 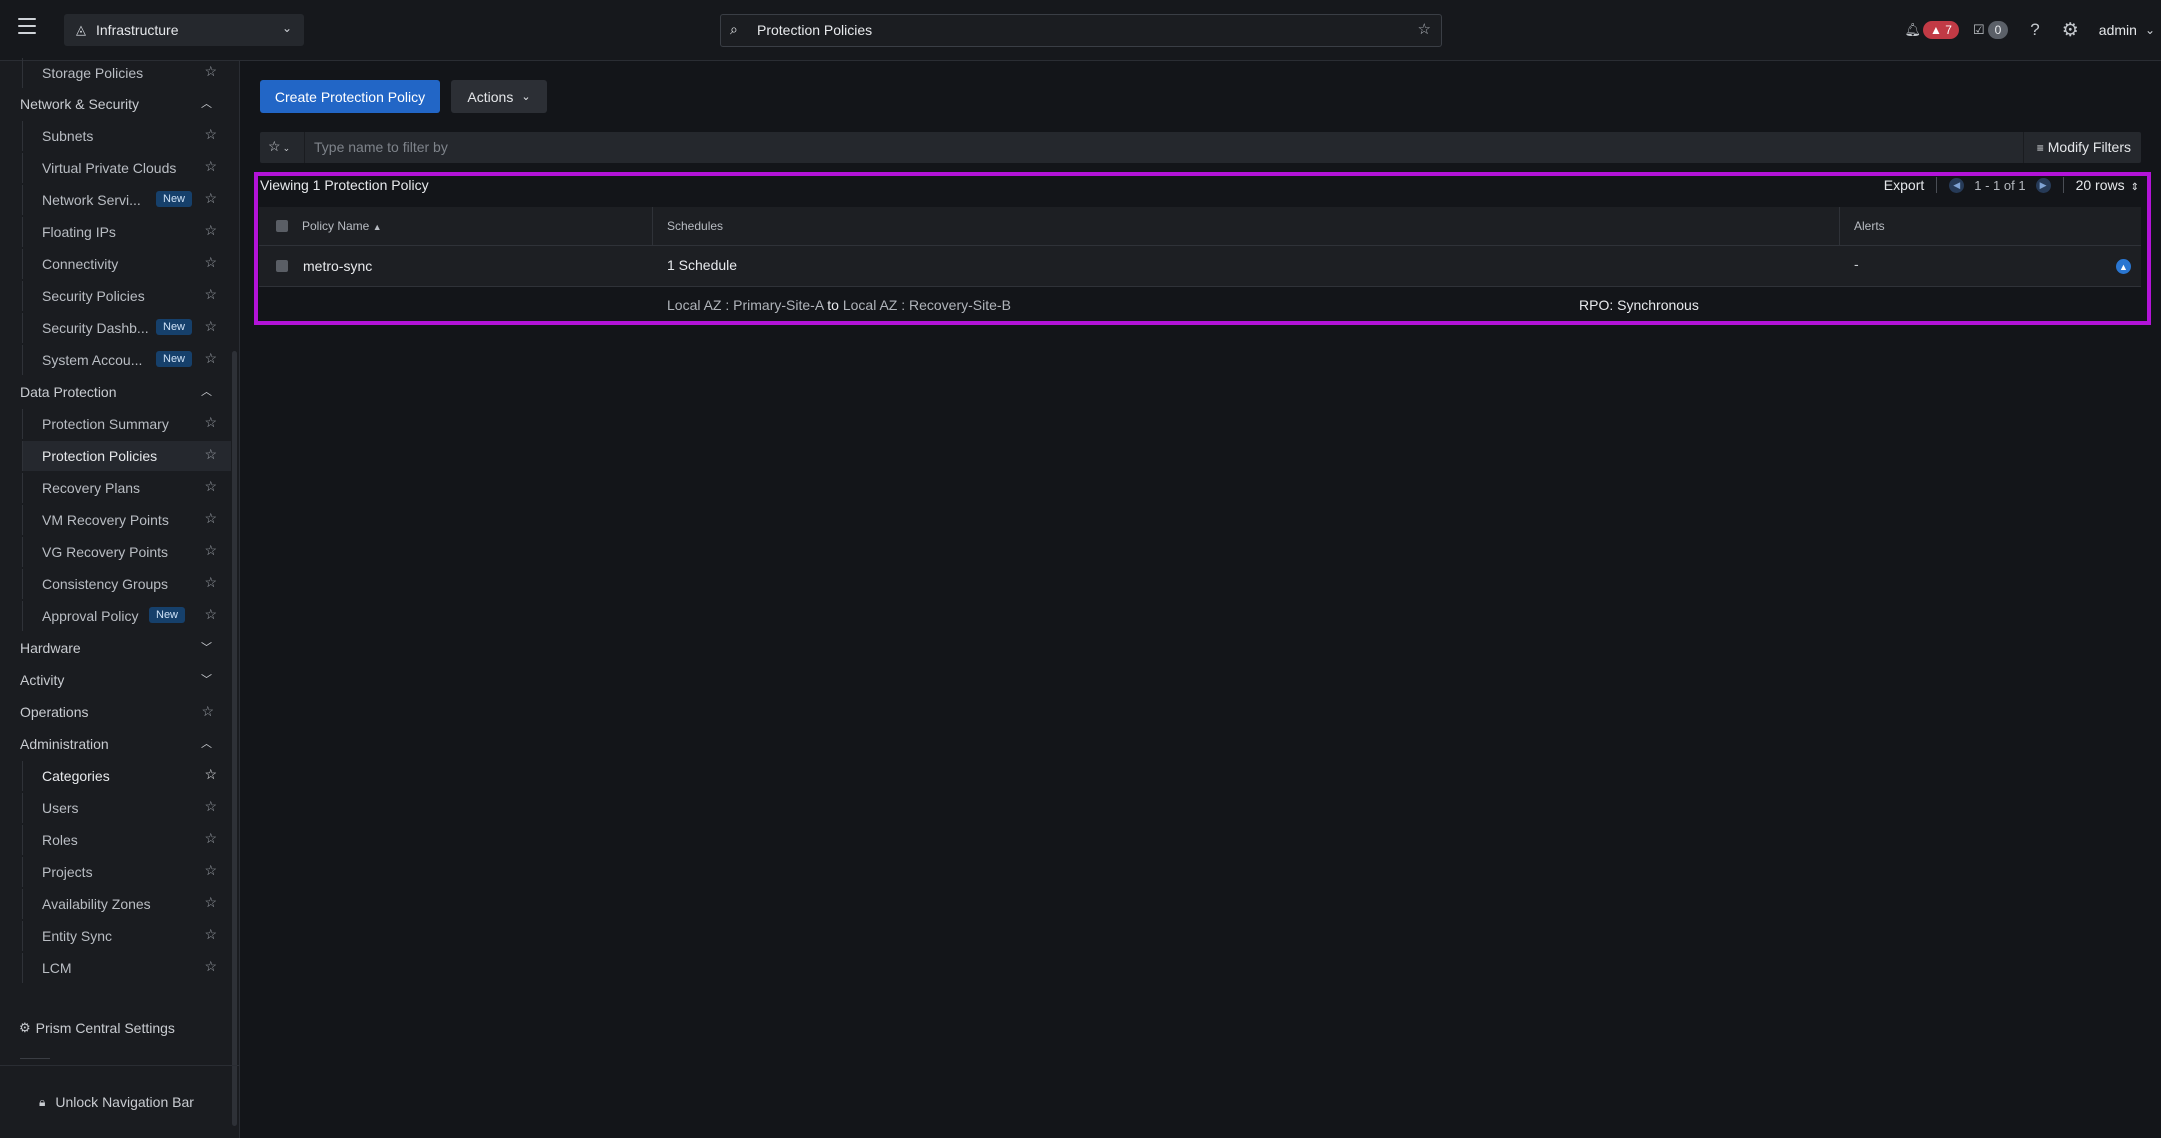 I want to click on sidebar-item-approval-policy: Approval Policy New ☆, so click(x=126, y=616).